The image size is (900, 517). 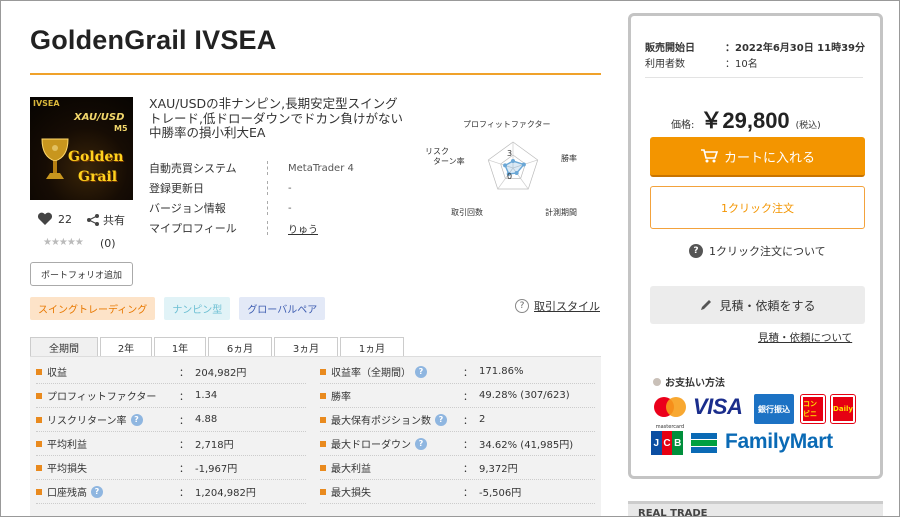 I want to click on stat-row: リスクリターン率?： 4.88, so click(x=171, y=420).